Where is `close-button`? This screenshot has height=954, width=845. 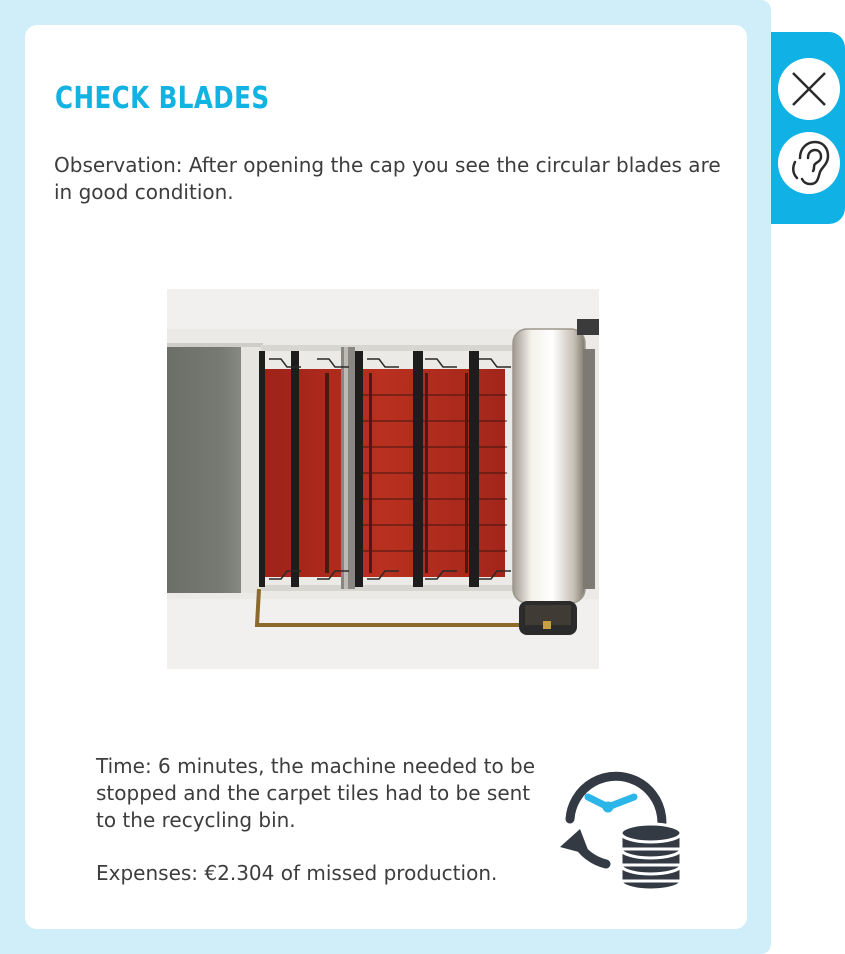
close-button is located at coordinates (809, 89).